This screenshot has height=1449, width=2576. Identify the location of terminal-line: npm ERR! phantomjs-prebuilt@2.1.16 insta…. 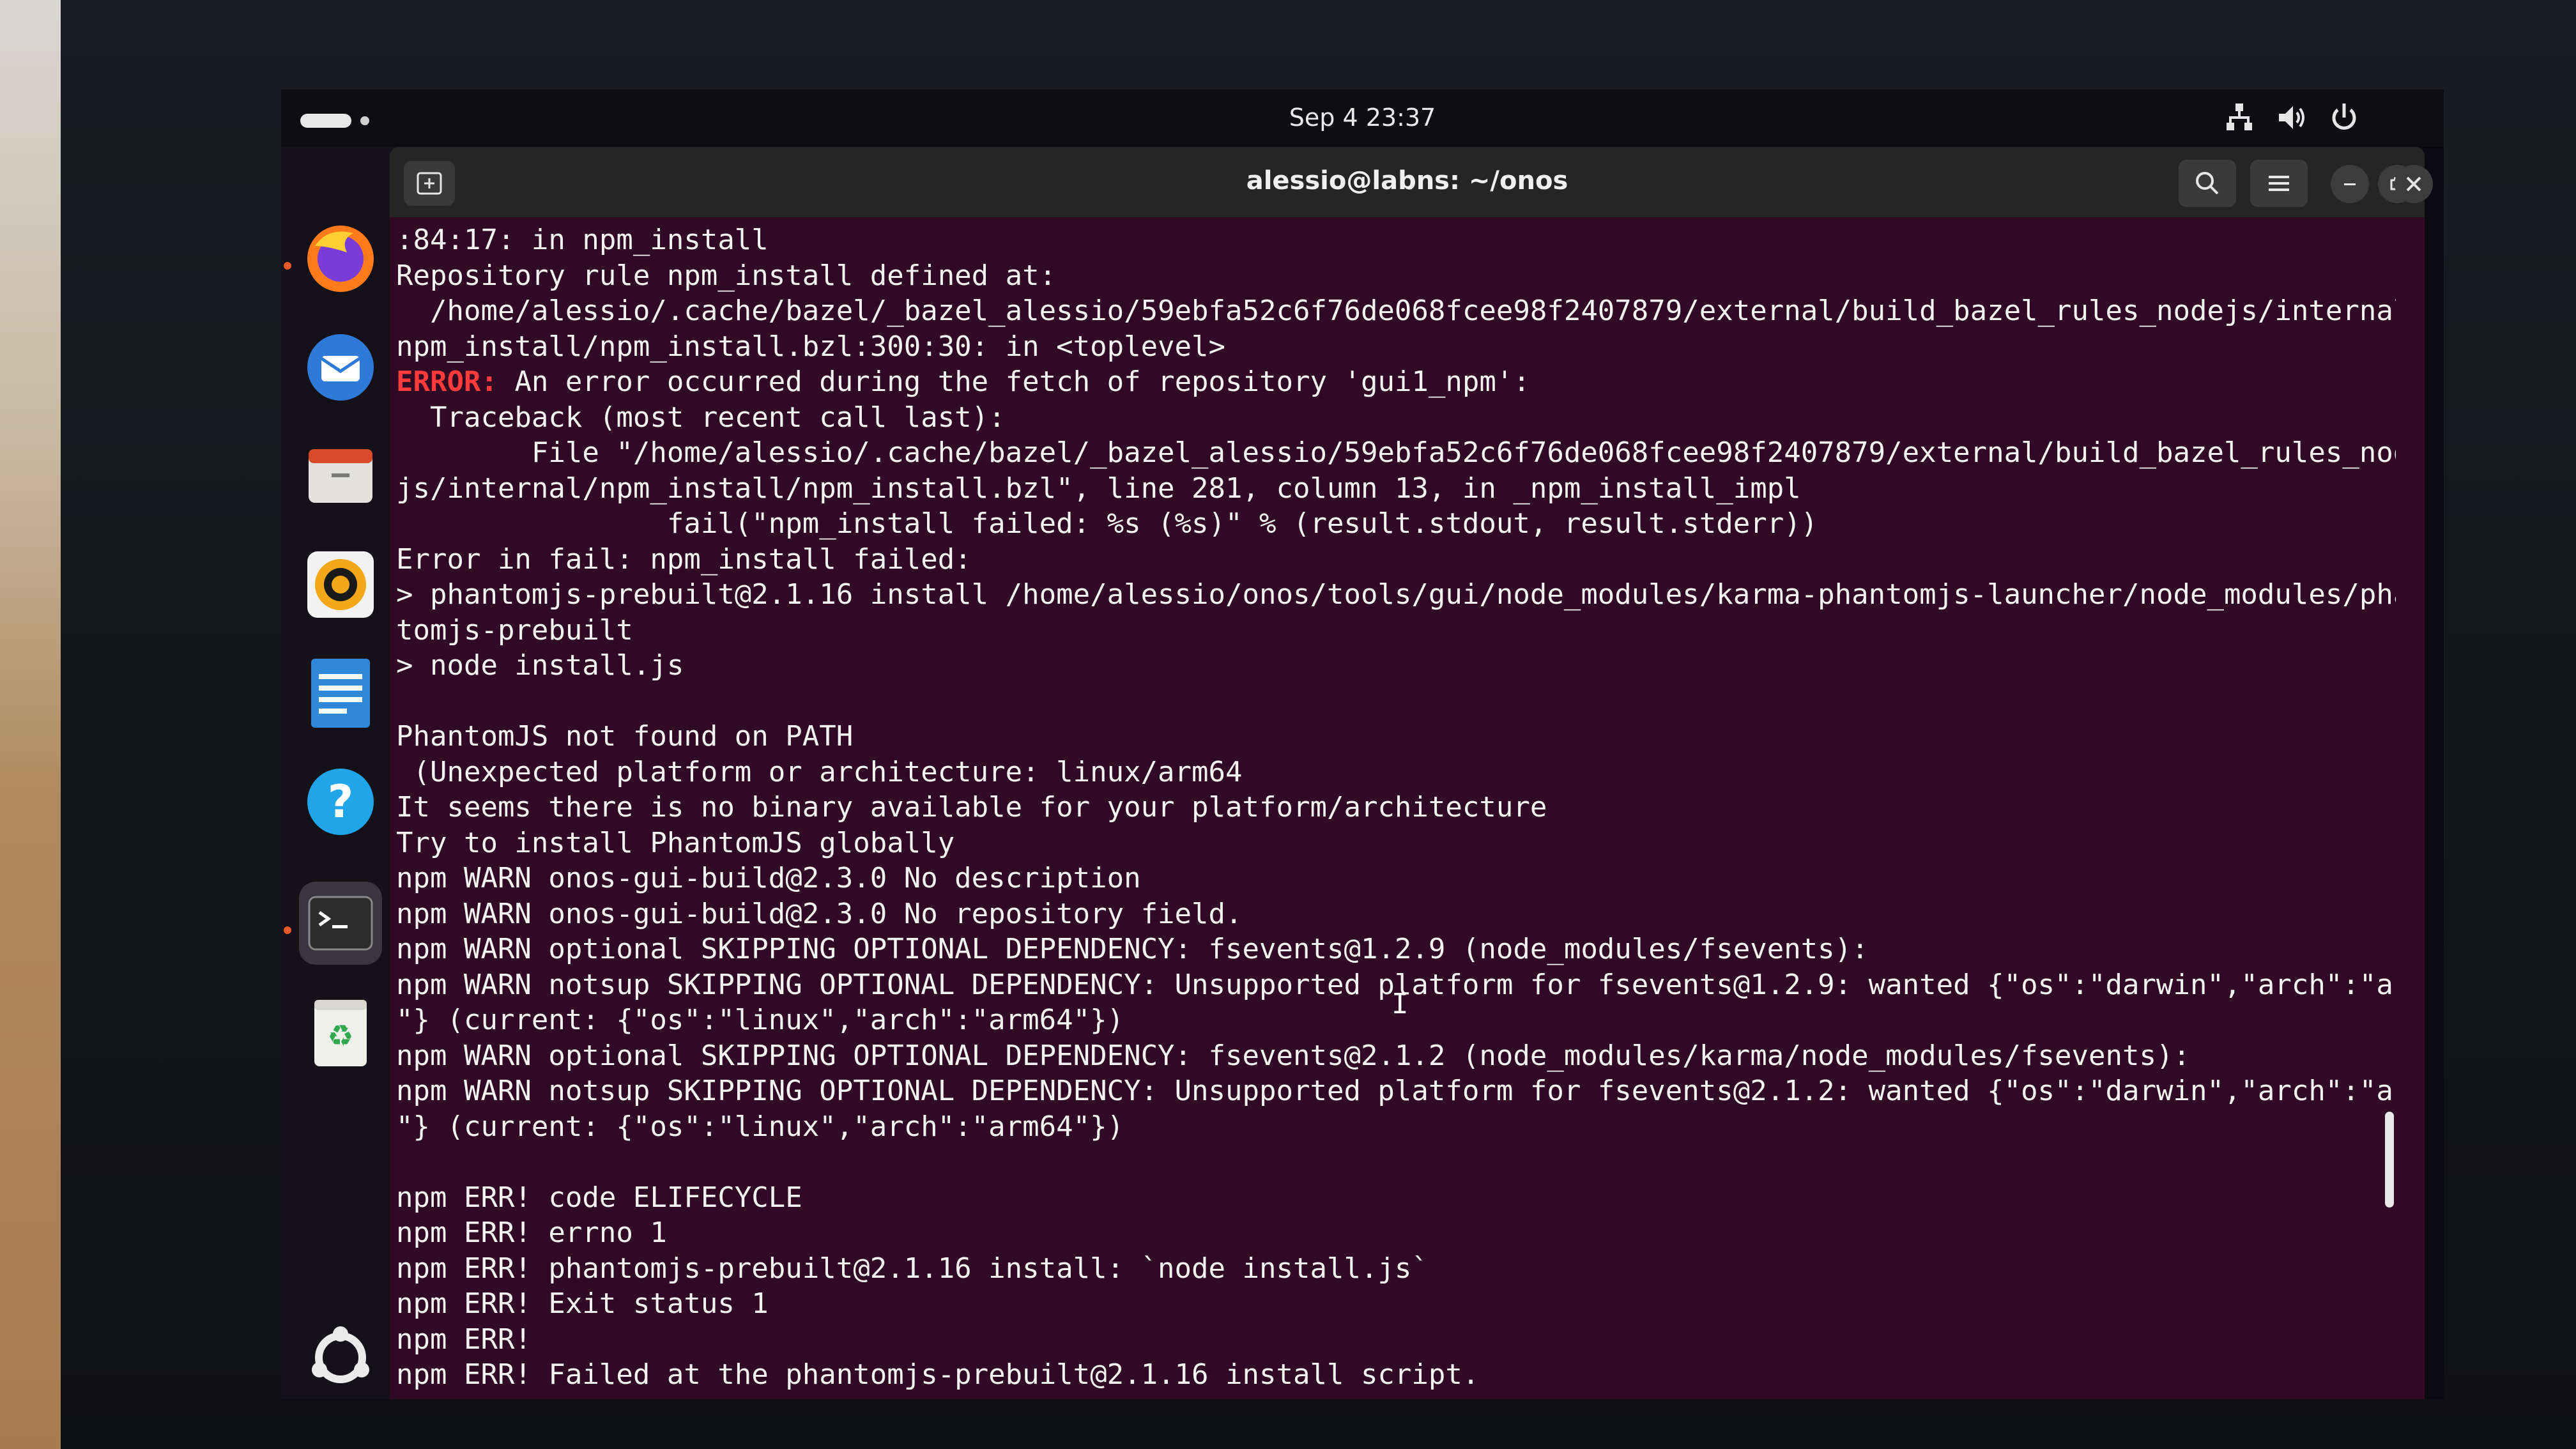
(912, 1268).